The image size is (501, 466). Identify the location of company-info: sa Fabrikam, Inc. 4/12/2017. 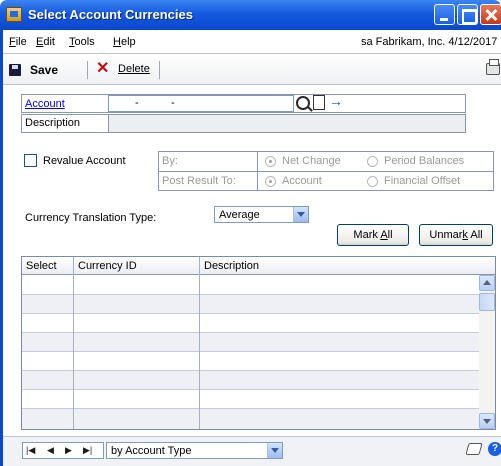
(429, 42).